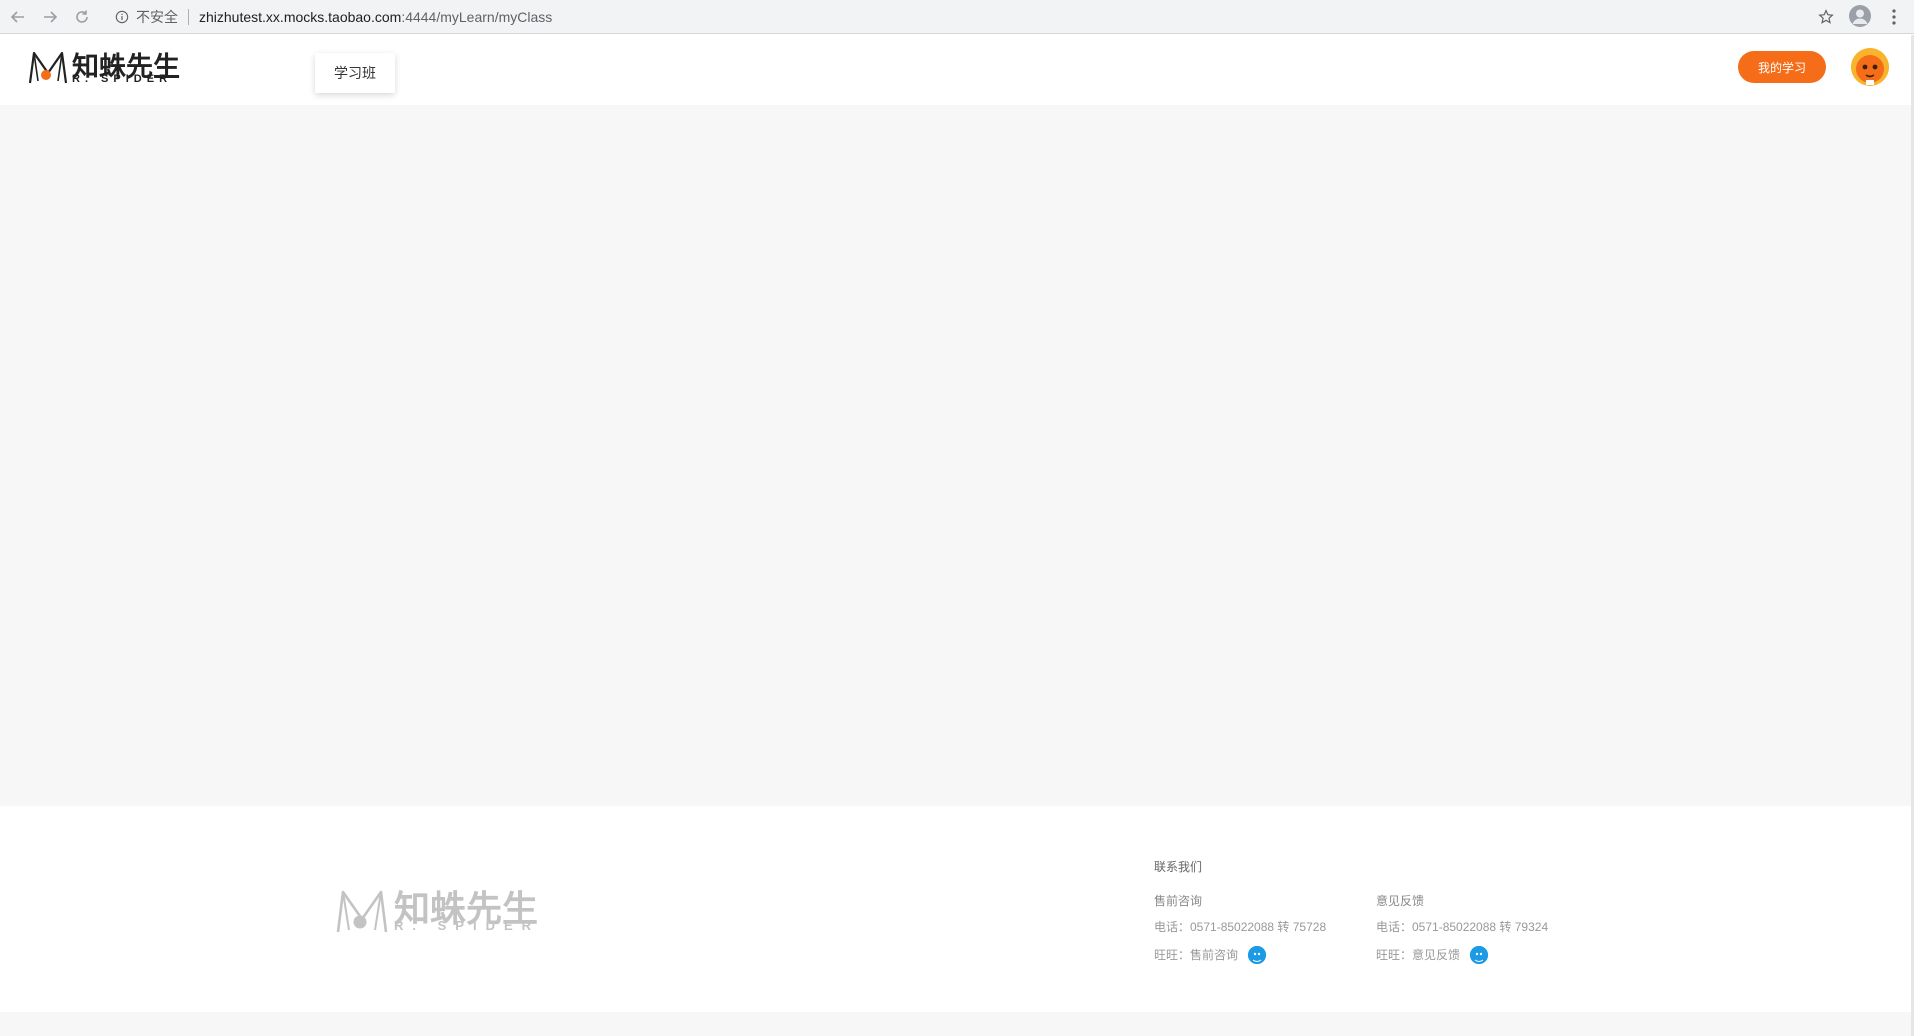 This screenshot has width=1914, height=1036. I want to click on presale-wangwang: 旺旺：售前咨询, so click(1240, 955).